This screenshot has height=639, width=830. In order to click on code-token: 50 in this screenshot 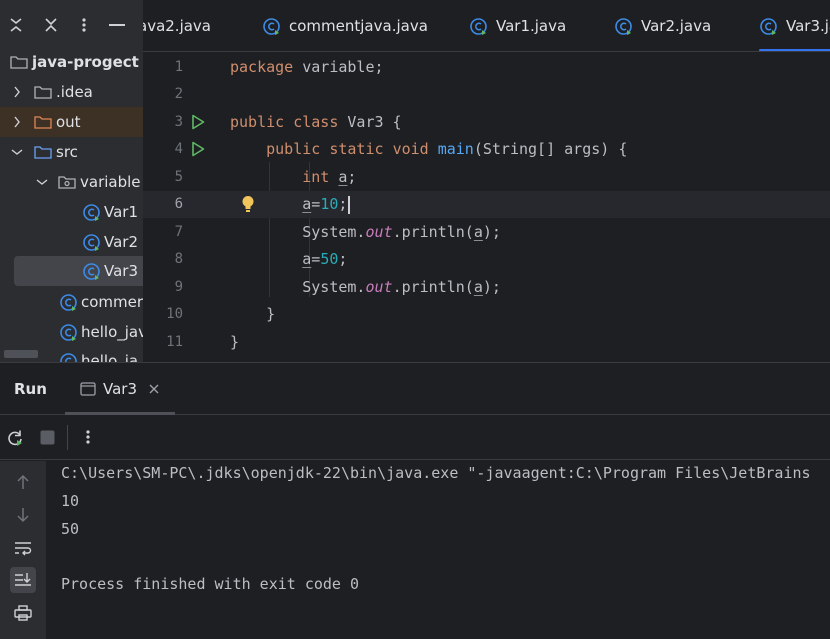, I will do `click(329, 259)`.